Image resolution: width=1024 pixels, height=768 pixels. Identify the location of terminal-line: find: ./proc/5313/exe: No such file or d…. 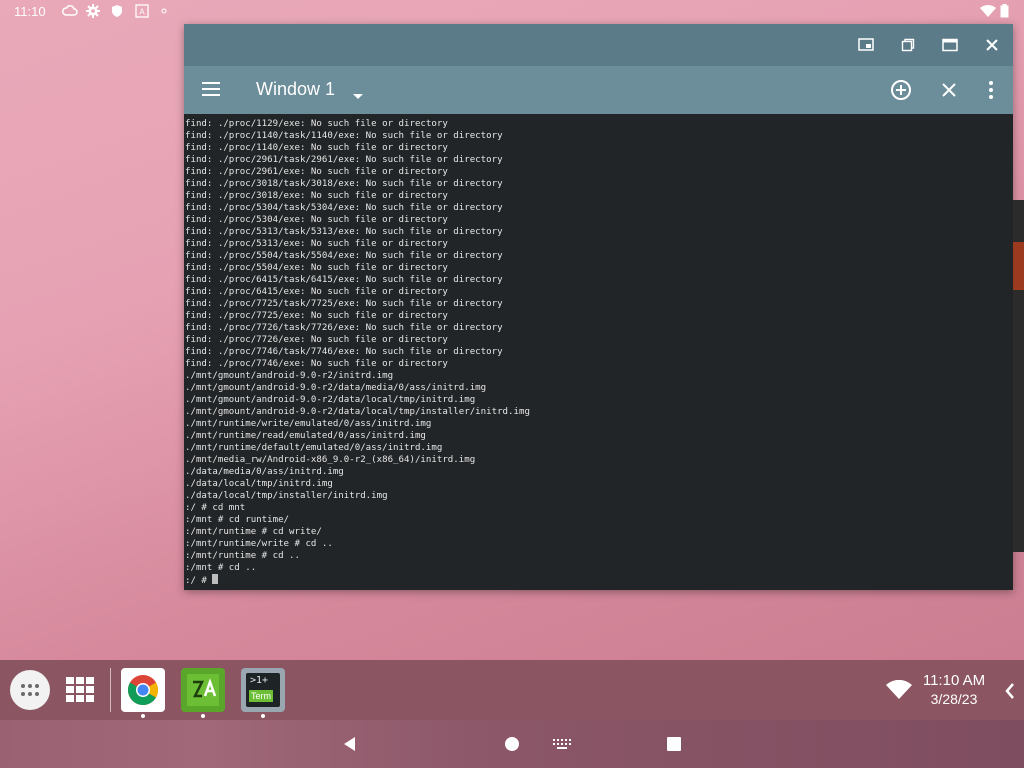
(599, 244).